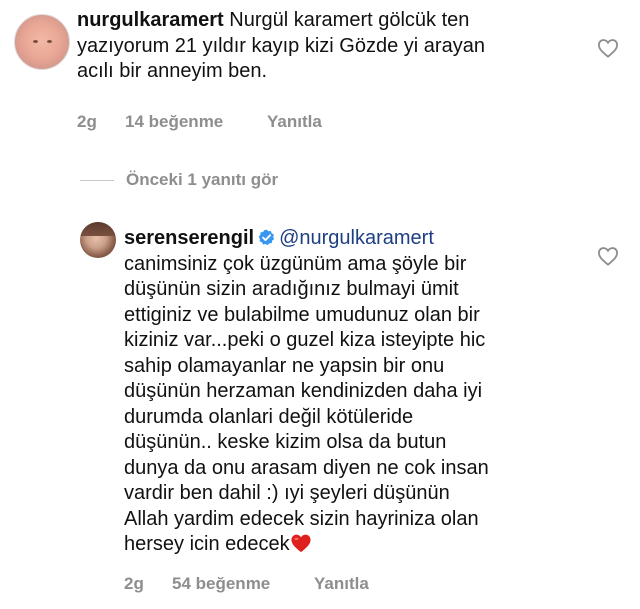 The height and width of the screenshot is (609, 640). I want to click on red-heart-emoji, so click(301, 543).